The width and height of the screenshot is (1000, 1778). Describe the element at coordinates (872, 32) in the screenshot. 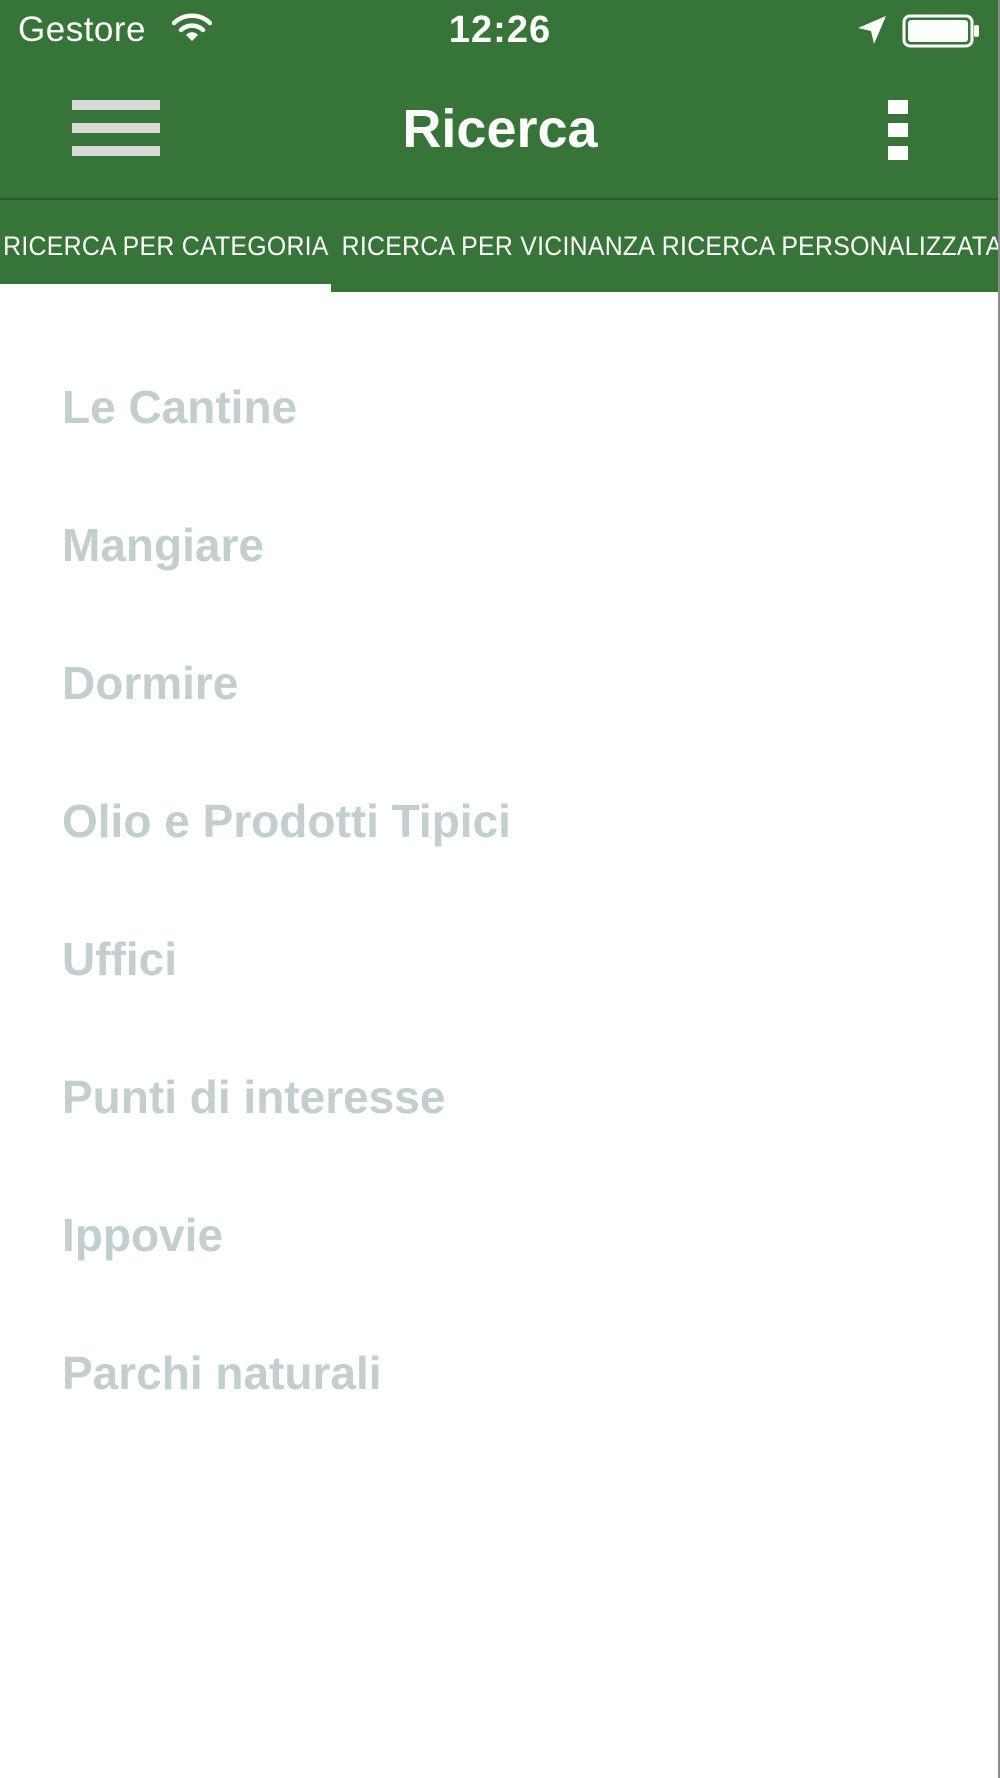

I see `location-arrow-icon` at that location.